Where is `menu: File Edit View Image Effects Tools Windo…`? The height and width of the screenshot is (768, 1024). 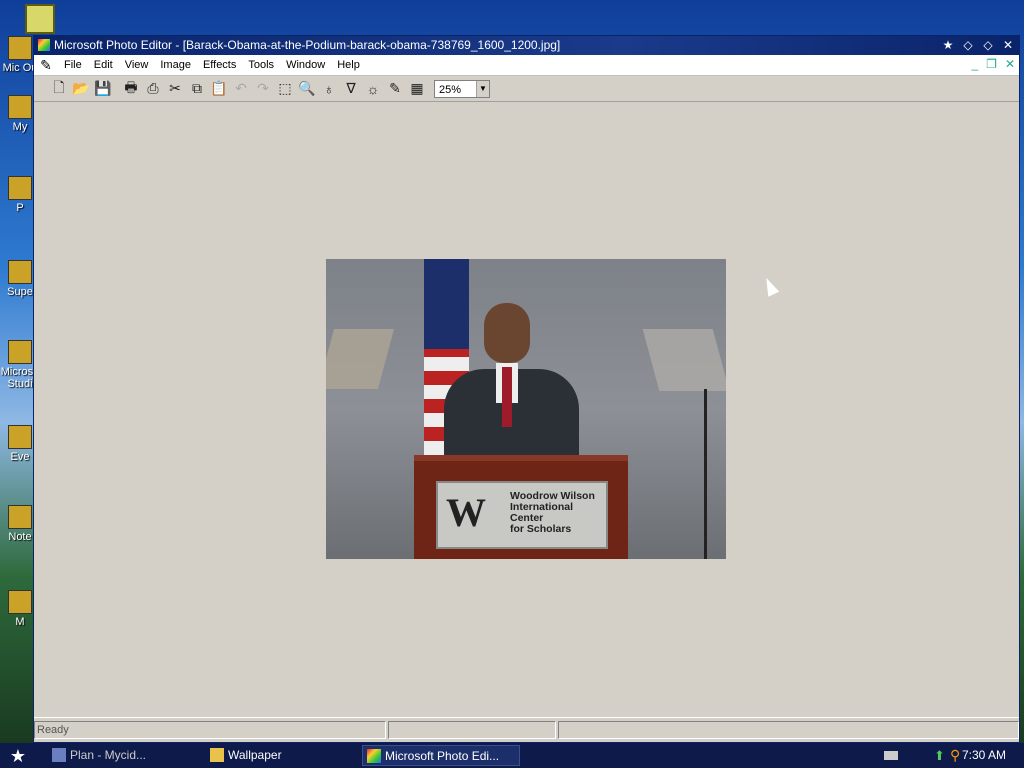 menu: File Edit View Image Effects Tools Windo… is located at coordinates (212, 65).